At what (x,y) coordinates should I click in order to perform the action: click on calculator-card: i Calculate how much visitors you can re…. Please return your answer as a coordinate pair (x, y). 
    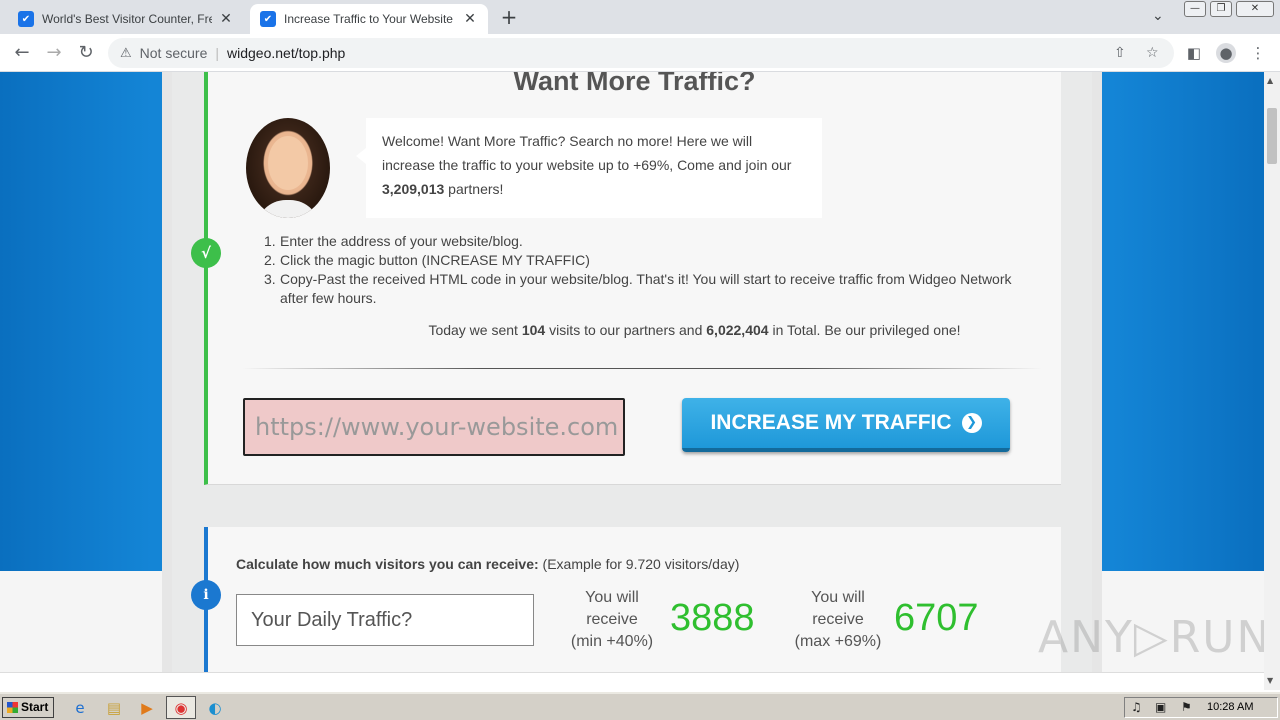
    Looking at the image, I should click on (626, 599).